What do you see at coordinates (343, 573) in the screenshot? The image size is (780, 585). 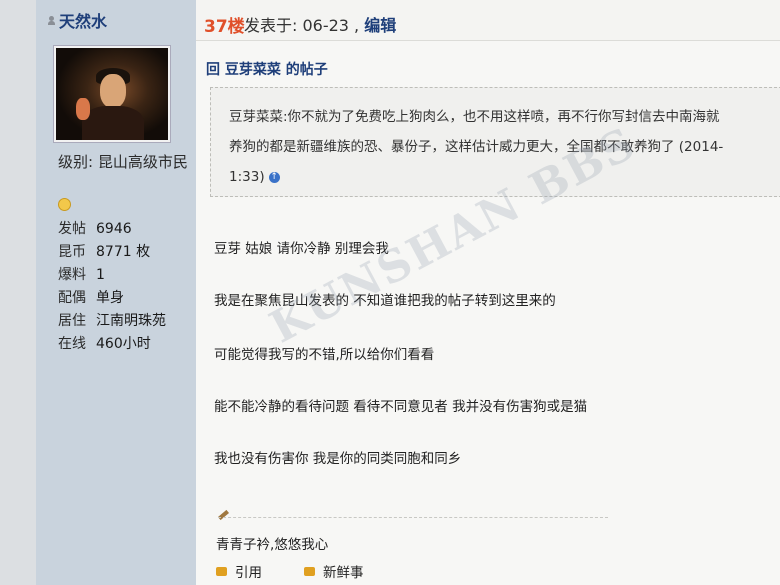 I see `fresh-news-label: 新鲜事` at bounding box center [343, 573].